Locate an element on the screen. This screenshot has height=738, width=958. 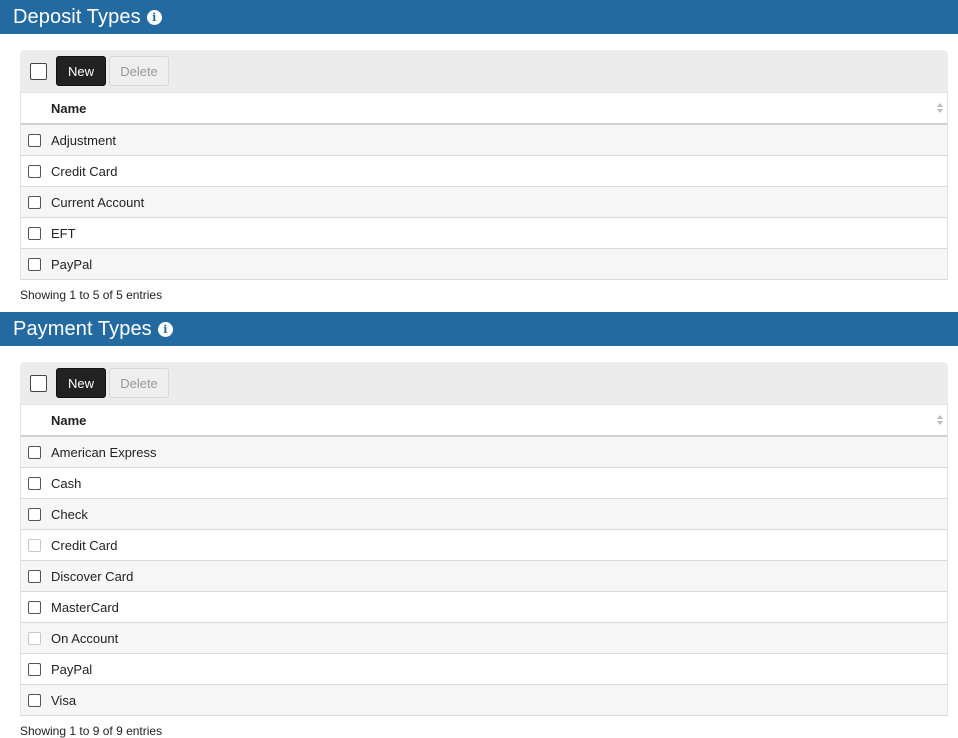
deposit-types-header: Deposit Types i is located at coordinates (479, 17).